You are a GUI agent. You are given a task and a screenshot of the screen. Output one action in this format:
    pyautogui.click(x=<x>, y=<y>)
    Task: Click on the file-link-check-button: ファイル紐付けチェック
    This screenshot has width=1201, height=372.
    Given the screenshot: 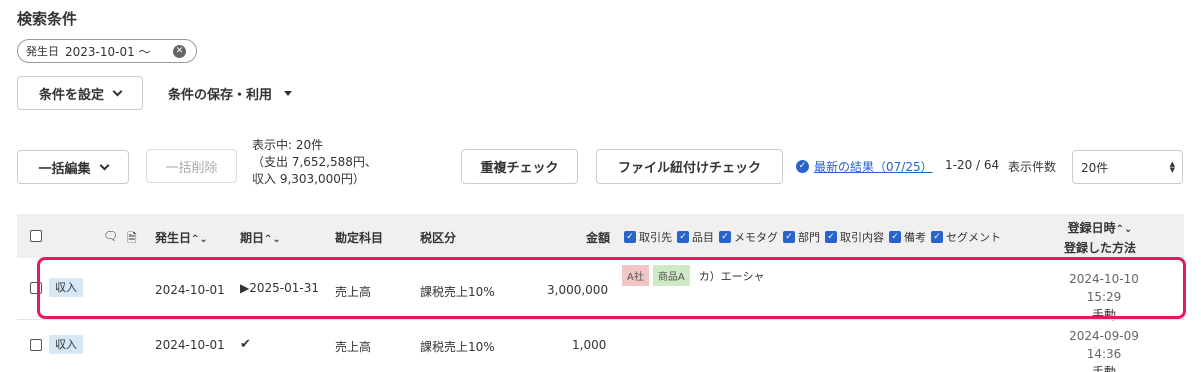 What is the action you would take?
    pyautogui.click(x=689, y=166)
    